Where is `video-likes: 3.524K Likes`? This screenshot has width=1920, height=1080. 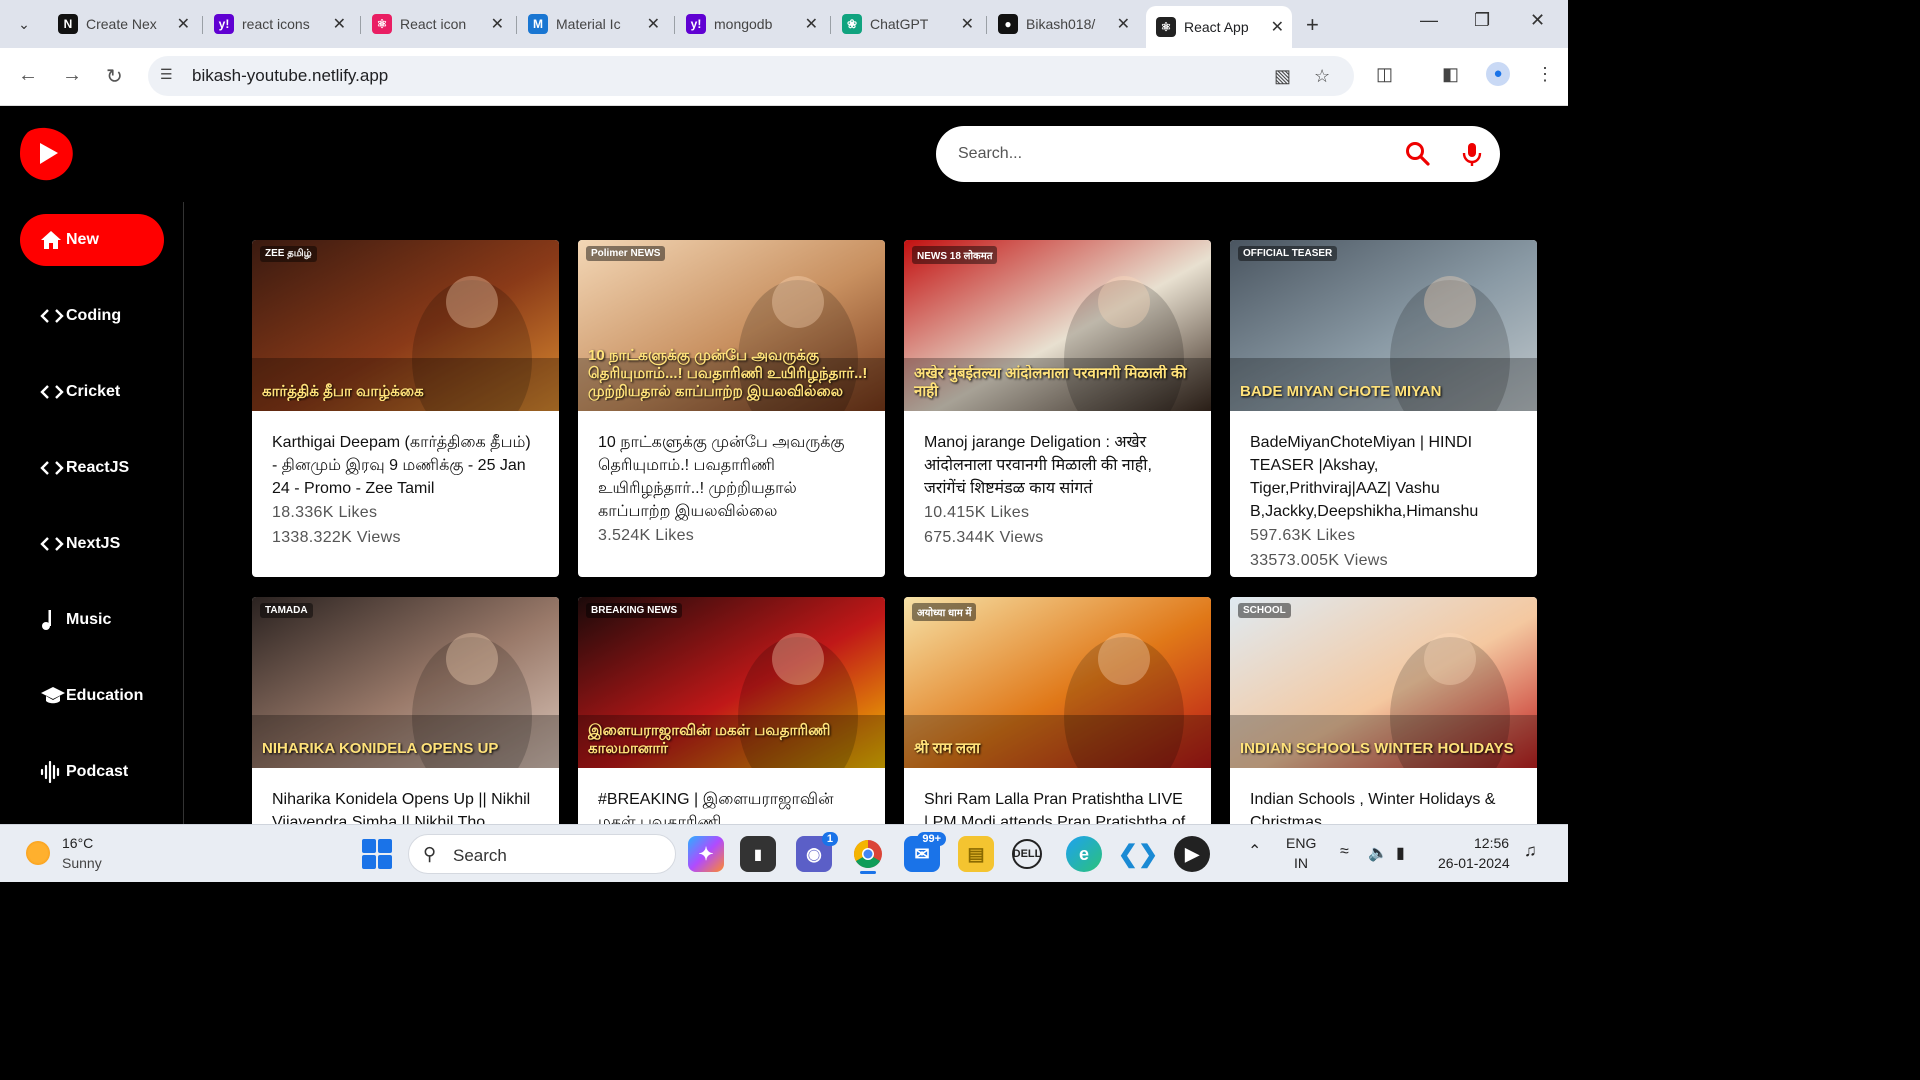
video-likes: 3.524K Likes is located at coordinates (646, 535).